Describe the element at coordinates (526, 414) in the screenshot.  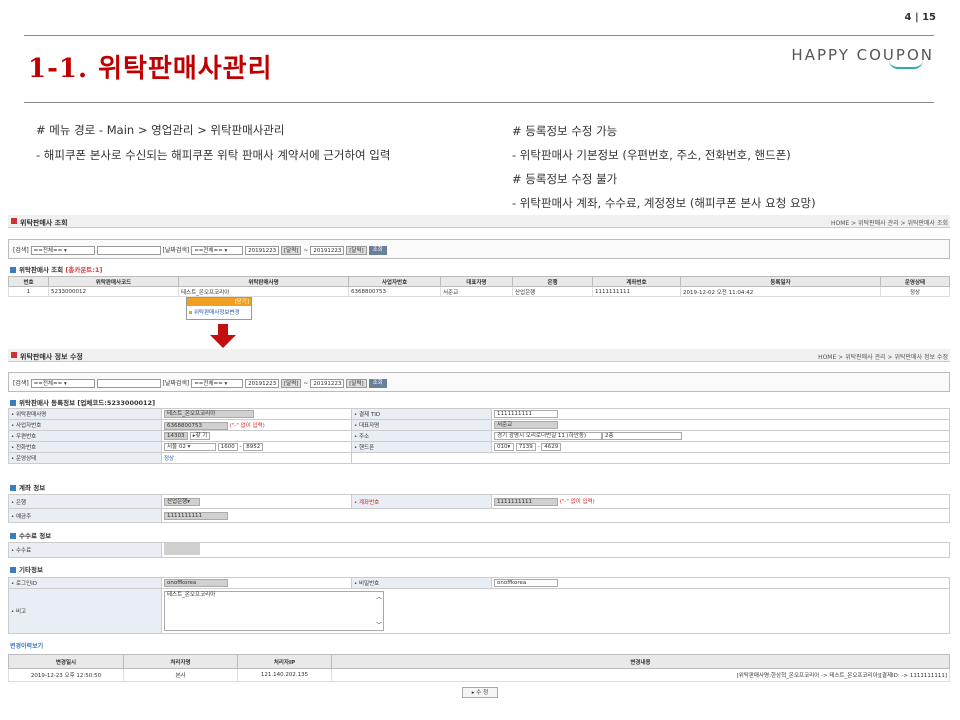
I see `tid-field: 1111111111` at that location.